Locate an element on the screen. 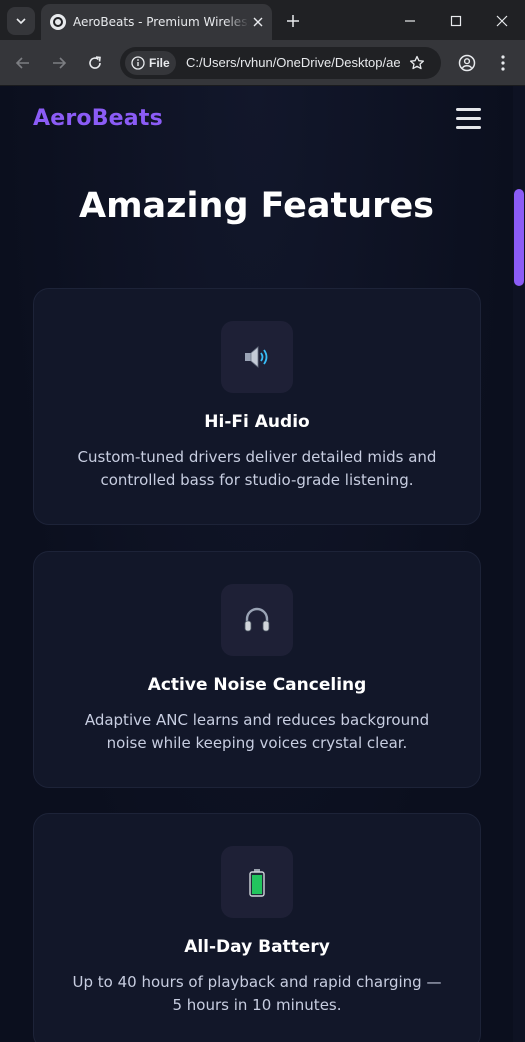 The width and height of the screenshot is (525, 1042). star-icon is located at coordinates (417, 62).